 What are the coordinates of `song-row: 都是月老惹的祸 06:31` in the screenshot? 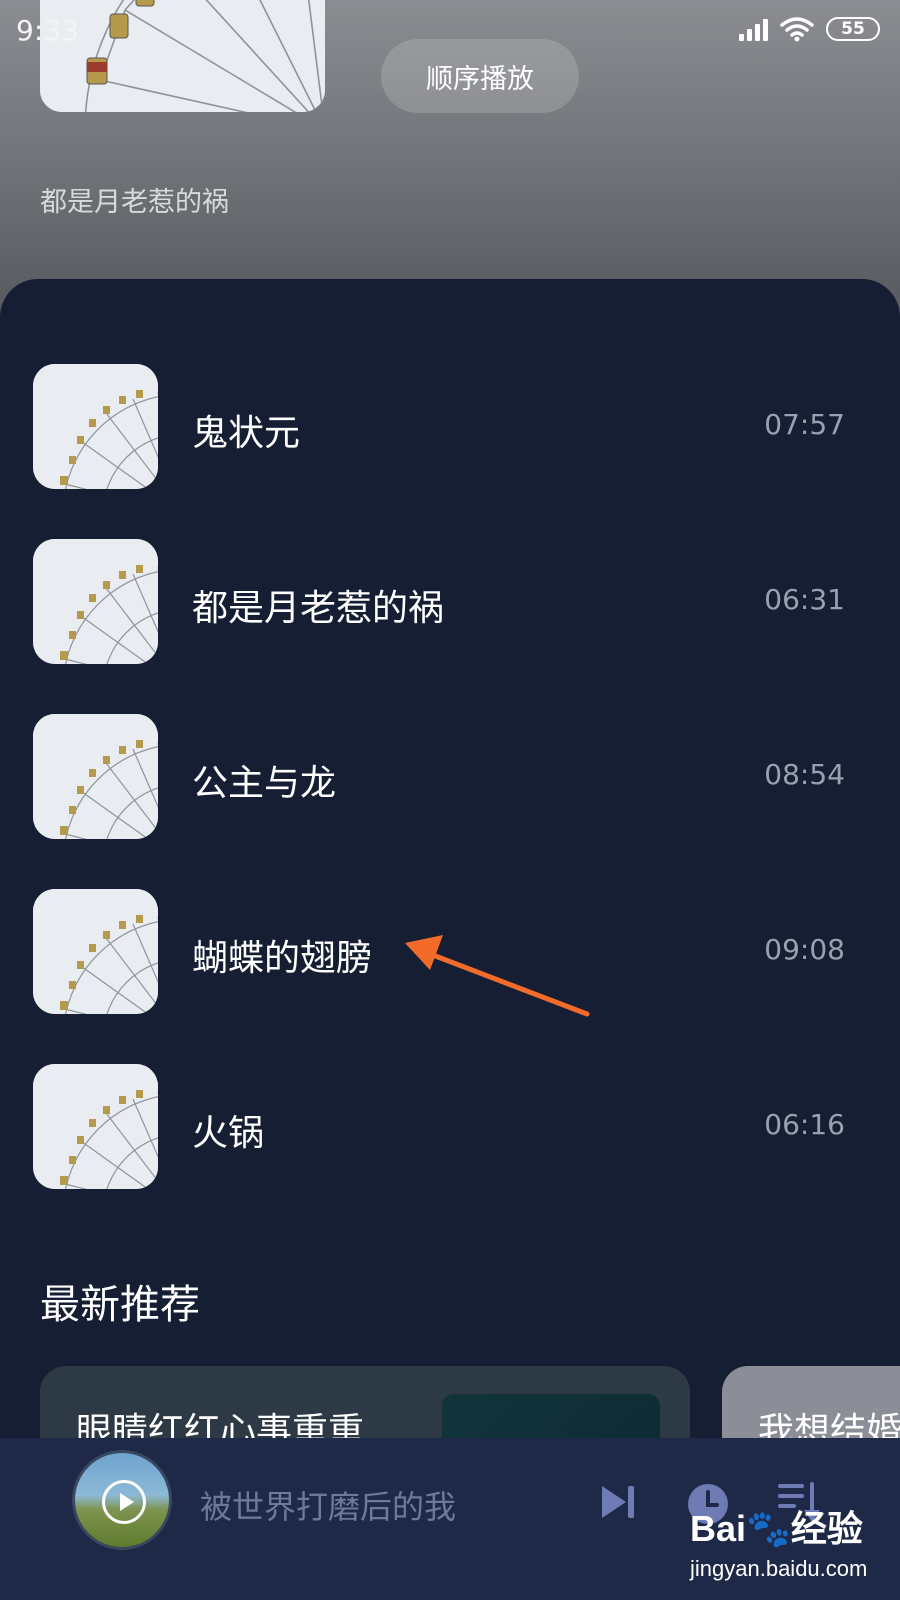 It's located at (450, 602).